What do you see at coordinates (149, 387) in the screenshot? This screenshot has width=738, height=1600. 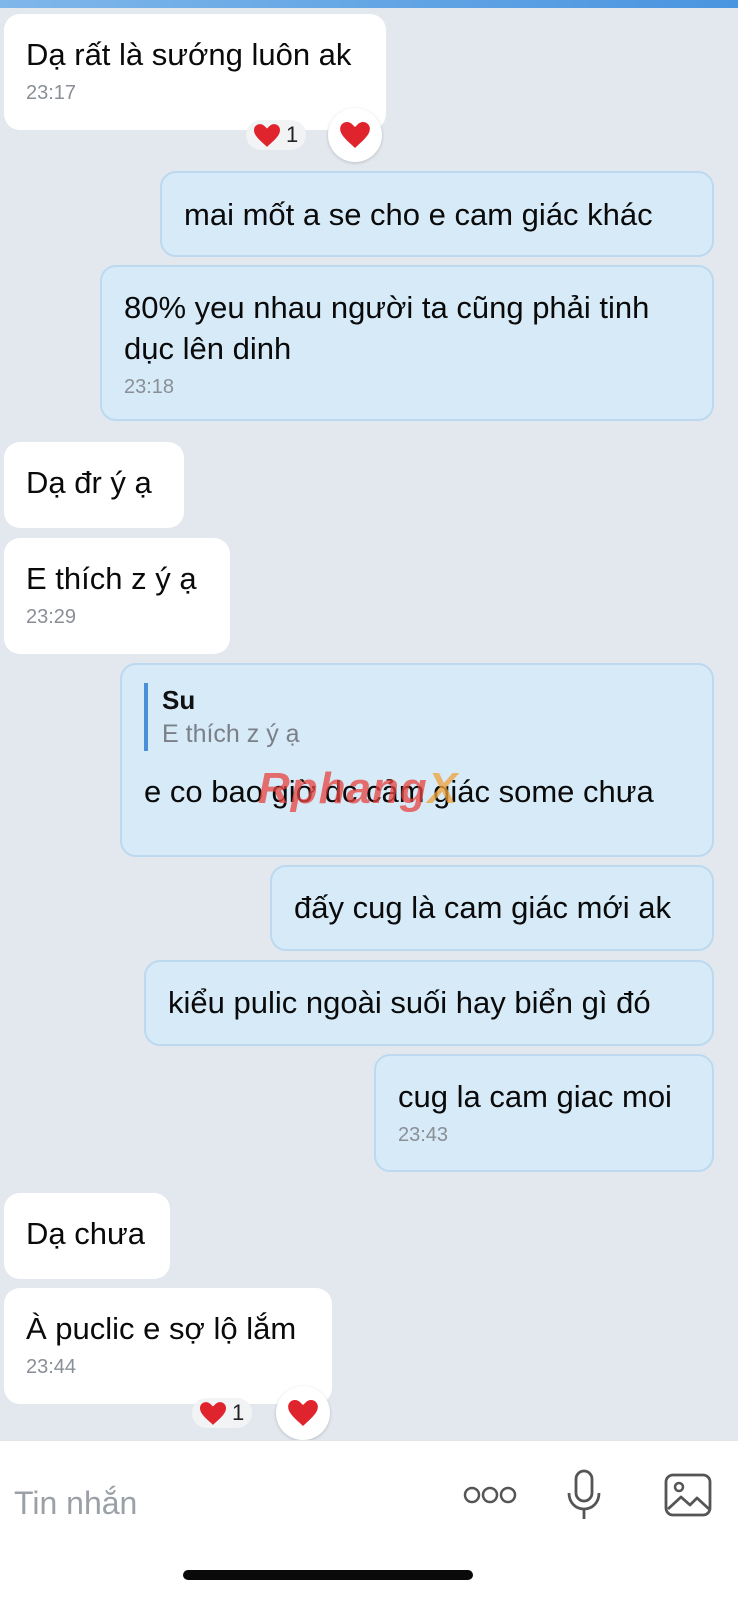 I see `message-time: 23:18` at bounding box center [149, 387].